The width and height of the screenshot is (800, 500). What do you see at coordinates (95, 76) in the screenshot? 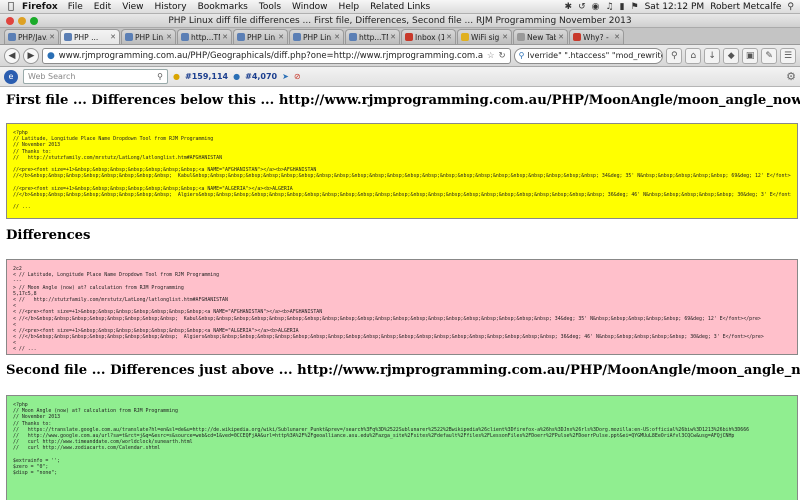
I see `web-search-input: Web Search ⚲` at bounding box center [95, 76].